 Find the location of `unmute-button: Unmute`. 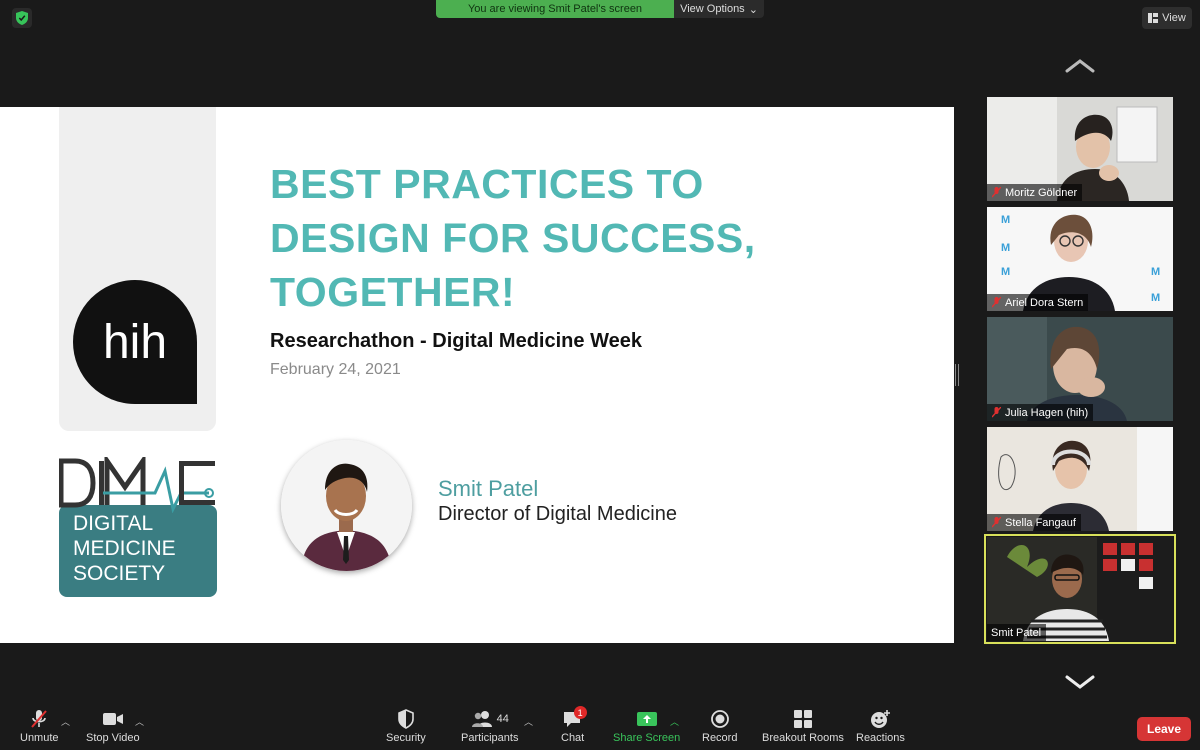

unmute-button: Unmute is located at coordinates (39, 726).